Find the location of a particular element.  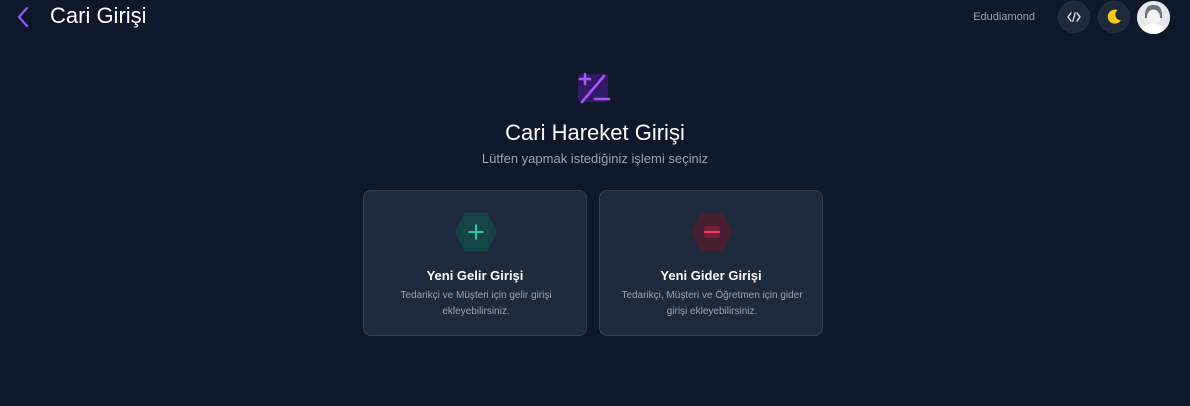

page-title: Cari Girişi is located at coordinates (98, 15).